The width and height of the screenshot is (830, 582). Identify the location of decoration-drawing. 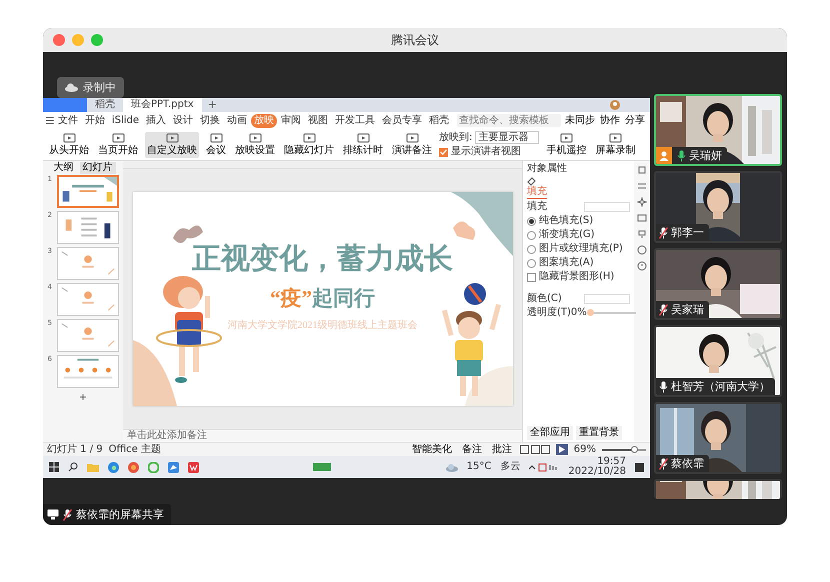
(488, 386).